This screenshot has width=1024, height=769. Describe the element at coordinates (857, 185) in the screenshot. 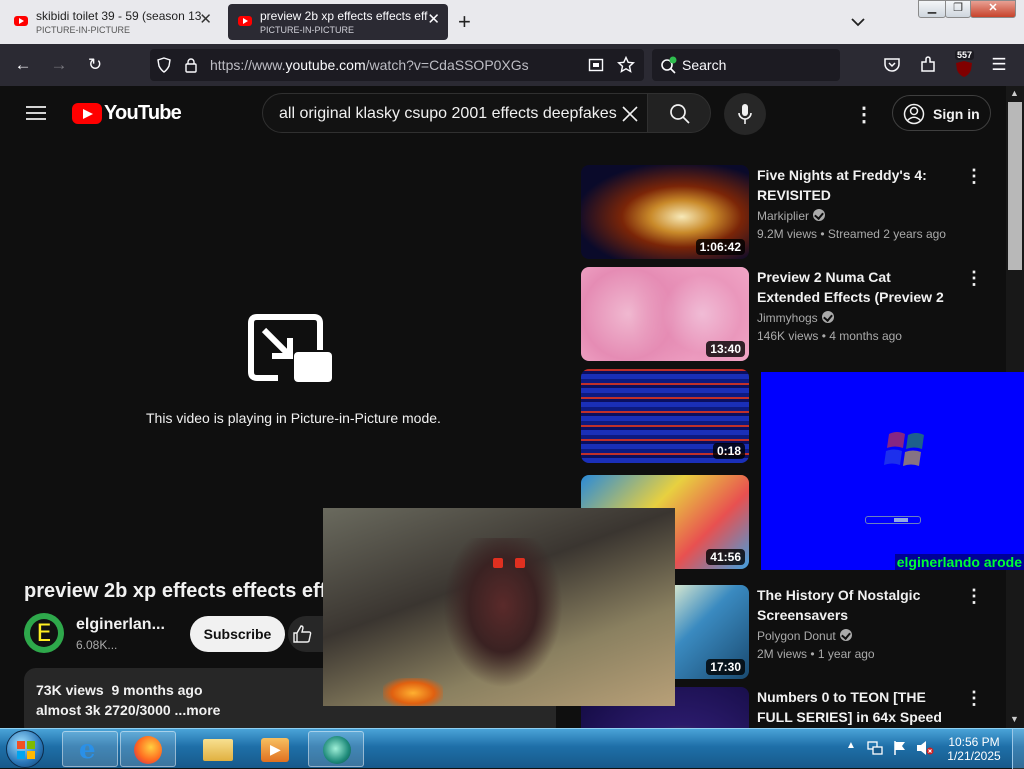

I see `recommendation-title: Five Nights at Freddy's 4: REVISITED` at that location.